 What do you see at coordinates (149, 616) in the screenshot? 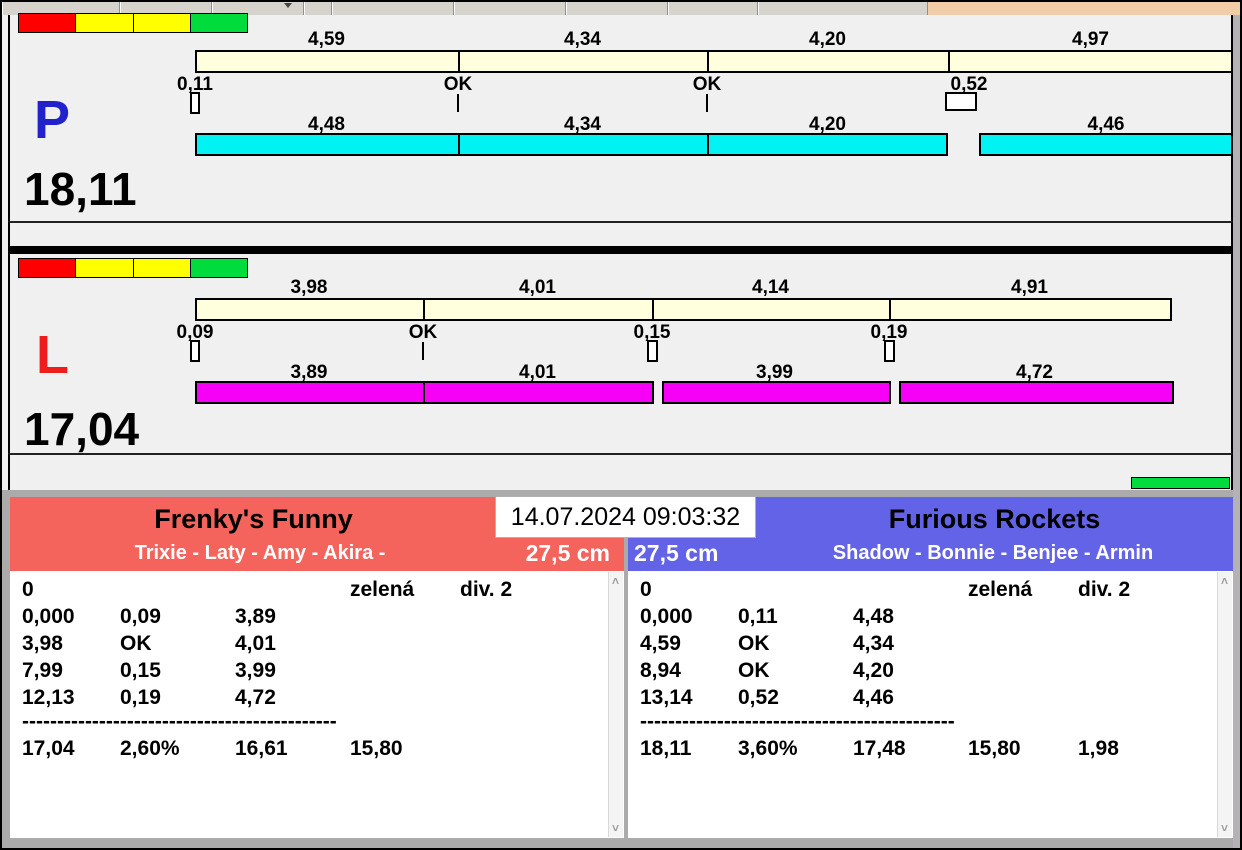
I see `table-row: 0,000 0,09 3,89` at bounding box center [149, 616].